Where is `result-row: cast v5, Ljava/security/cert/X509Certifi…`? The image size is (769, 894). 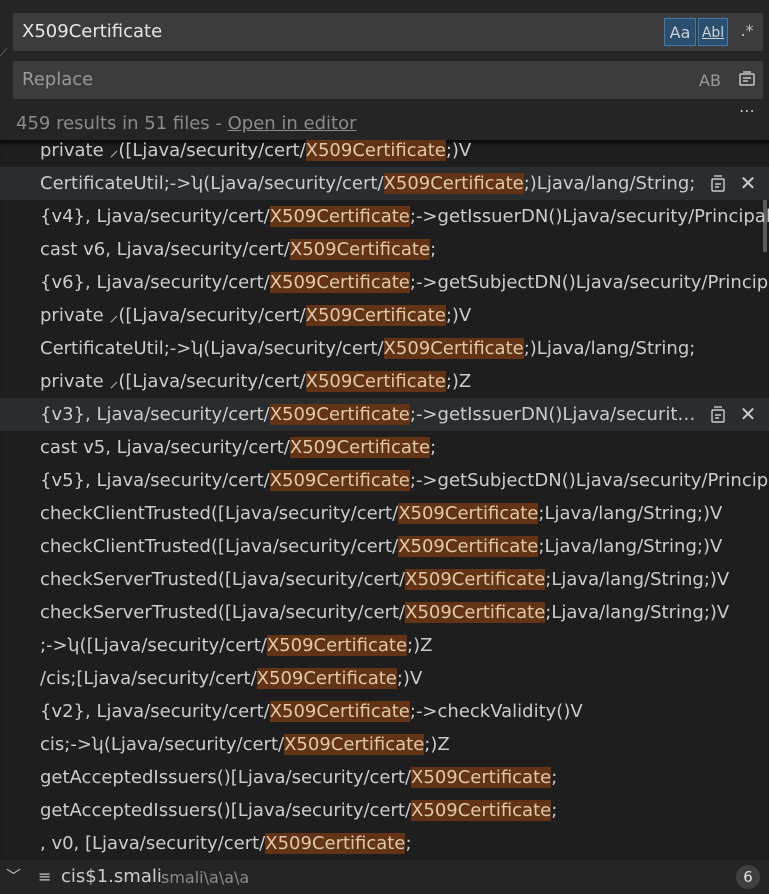 result-row: cast v5, Ljava/security/cert/X509Certifi… is located at coordinates (384, 447).